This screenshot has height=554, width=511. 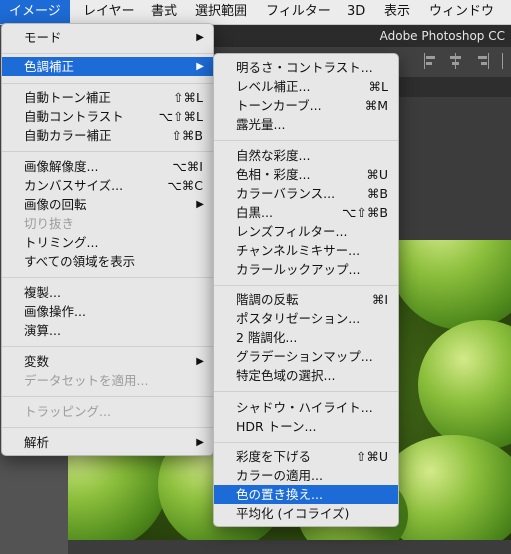 I want to click on shortcut-label: ⌥⇧⌘B, so click(x=365, y=212).